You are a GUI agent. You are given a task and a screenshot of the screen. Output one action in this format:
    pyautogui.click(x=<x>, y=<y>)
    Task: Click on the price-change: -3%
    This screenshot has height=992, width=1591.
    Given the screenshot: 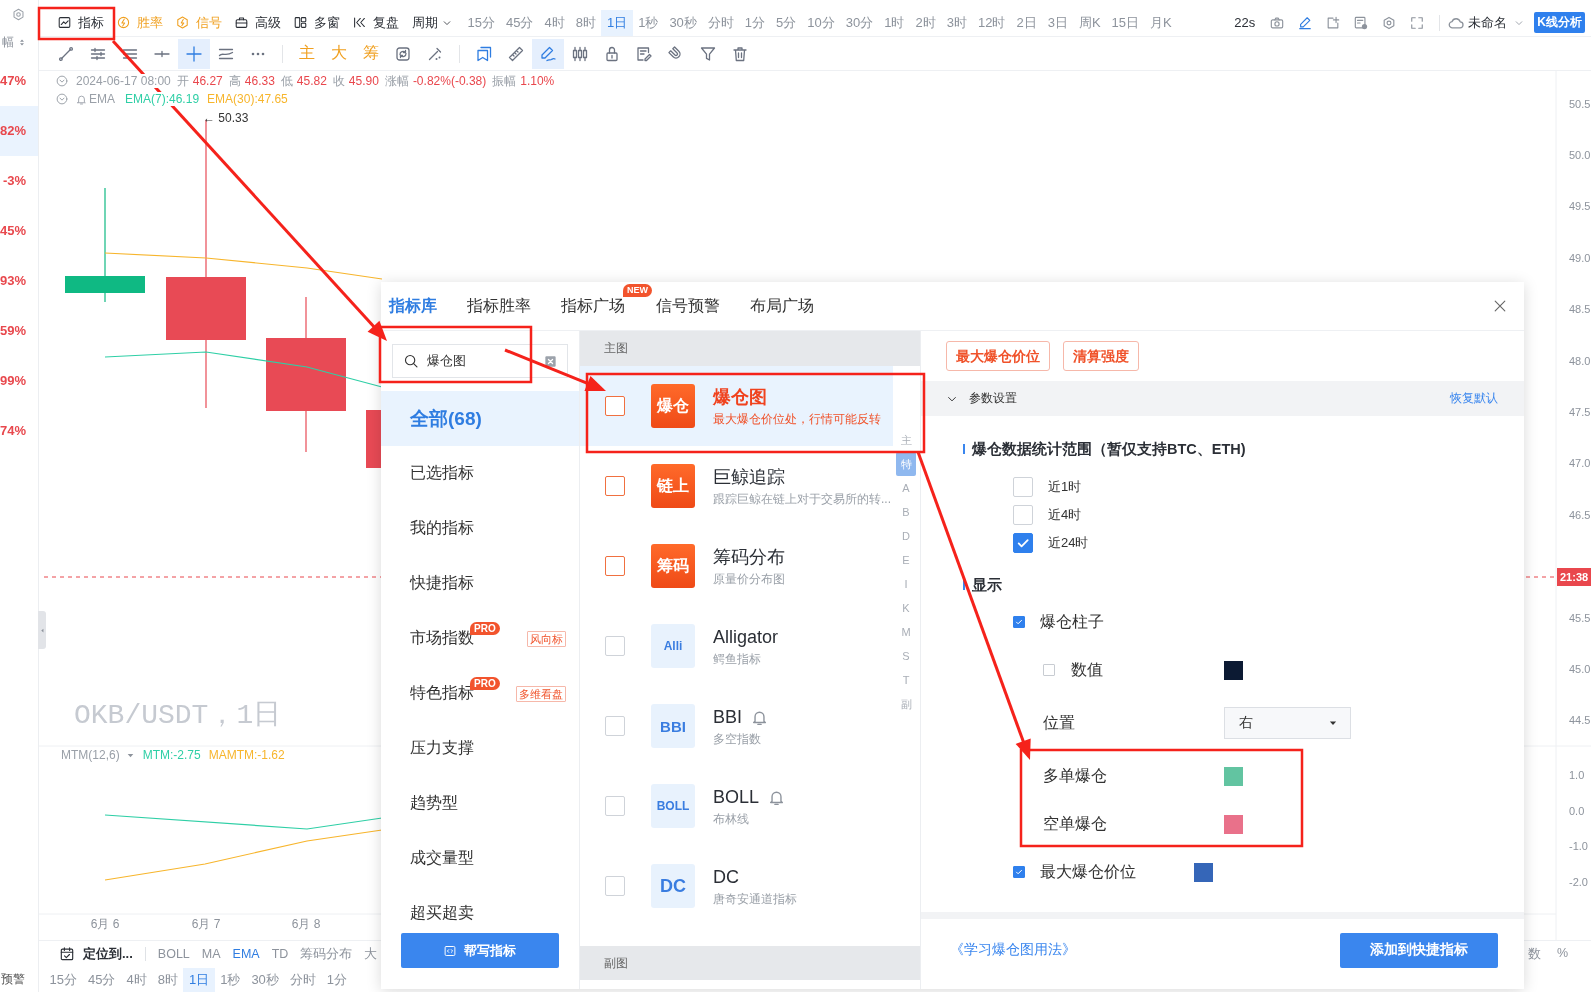 What is the action you would take?
    pyautogui.click(x=19, y=181)
    